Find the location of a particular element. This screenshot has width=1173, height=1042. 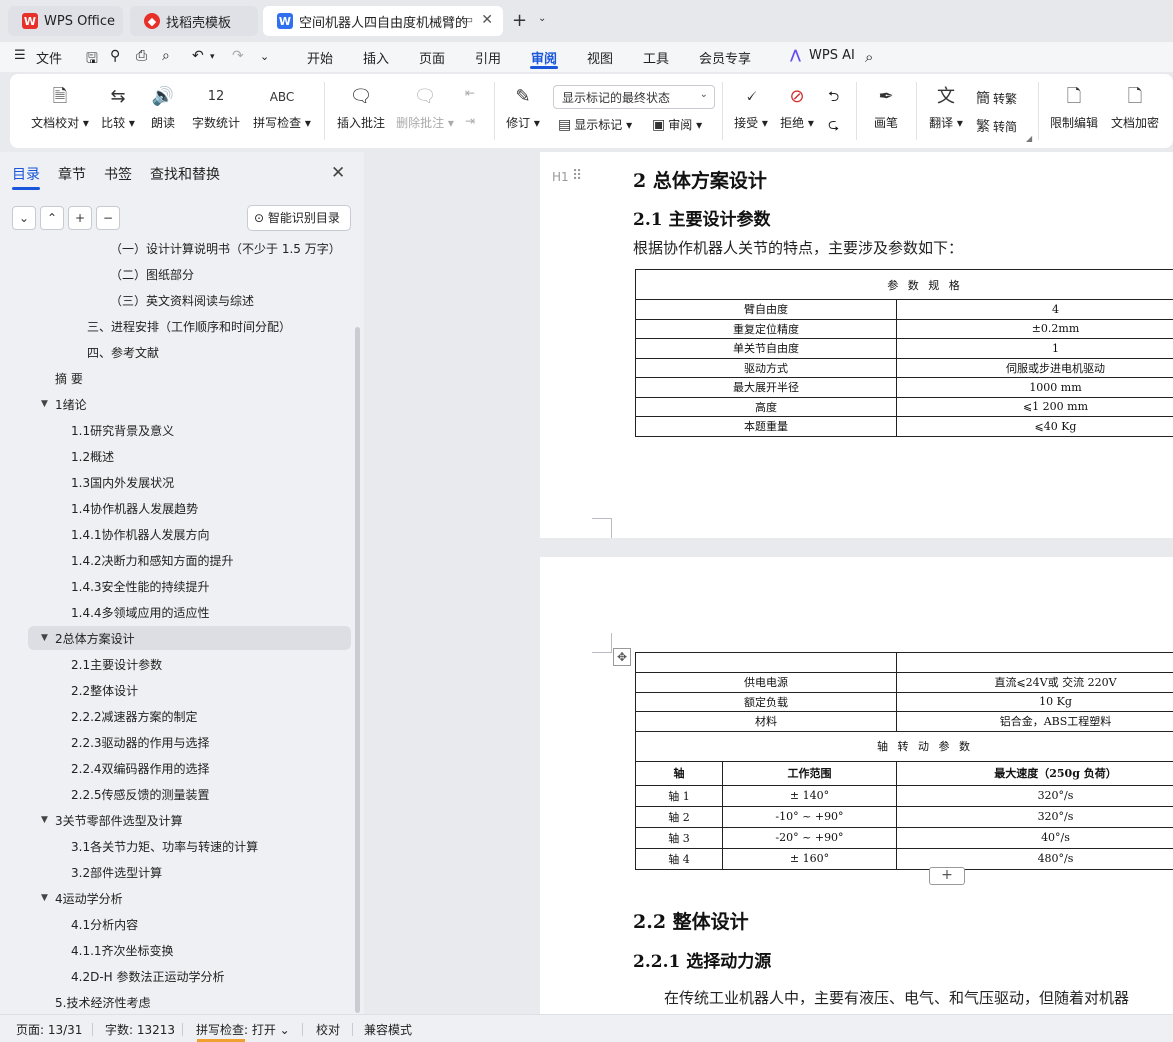

reject-button: ⊘ 拒绝 ▾ is located at coordinates (797, 107).